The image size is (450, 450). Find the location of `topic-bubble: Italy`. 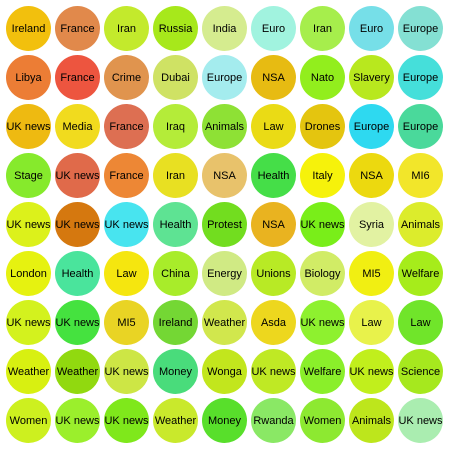

topic-bubble: Italy is located at coordinates (322, 175).